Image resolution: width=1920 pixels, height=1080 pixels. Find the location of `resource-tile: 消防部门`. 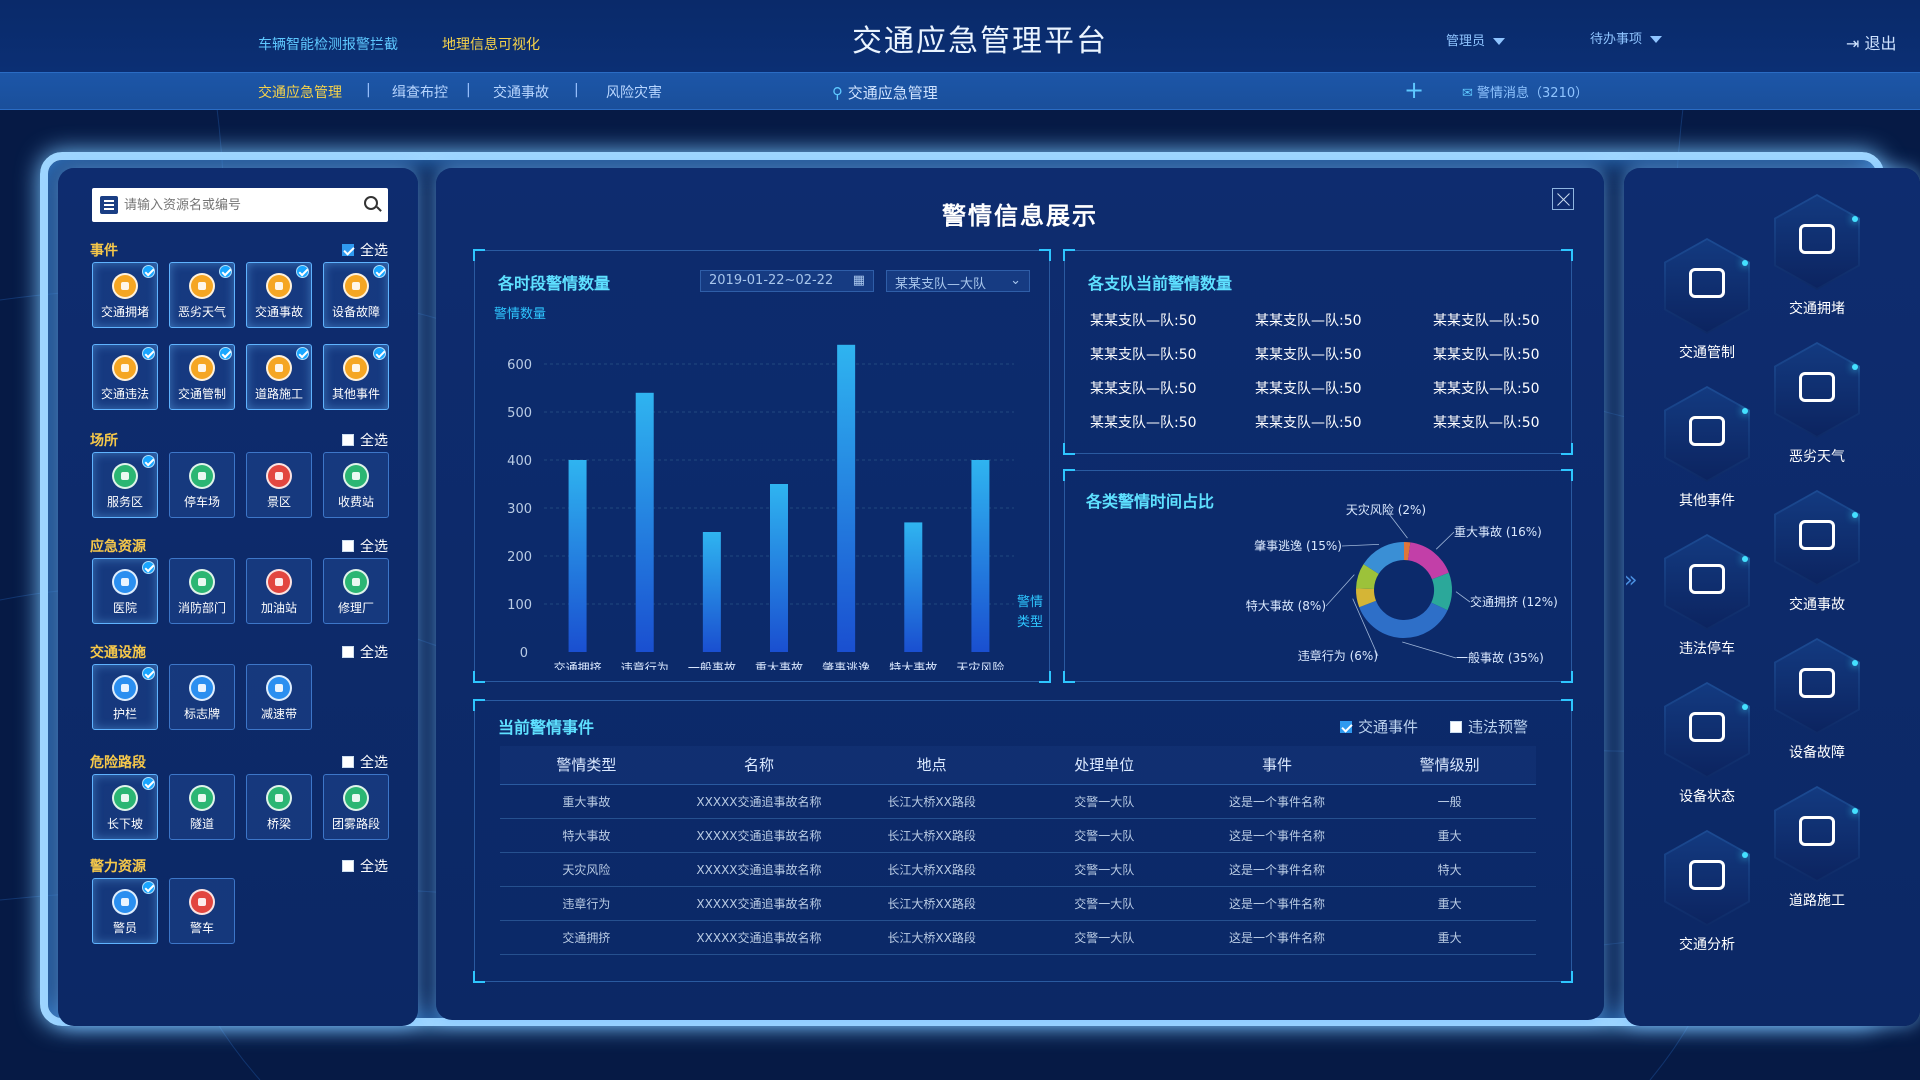

resource-tile: 消防部门 is located at coordinates (202, 591).